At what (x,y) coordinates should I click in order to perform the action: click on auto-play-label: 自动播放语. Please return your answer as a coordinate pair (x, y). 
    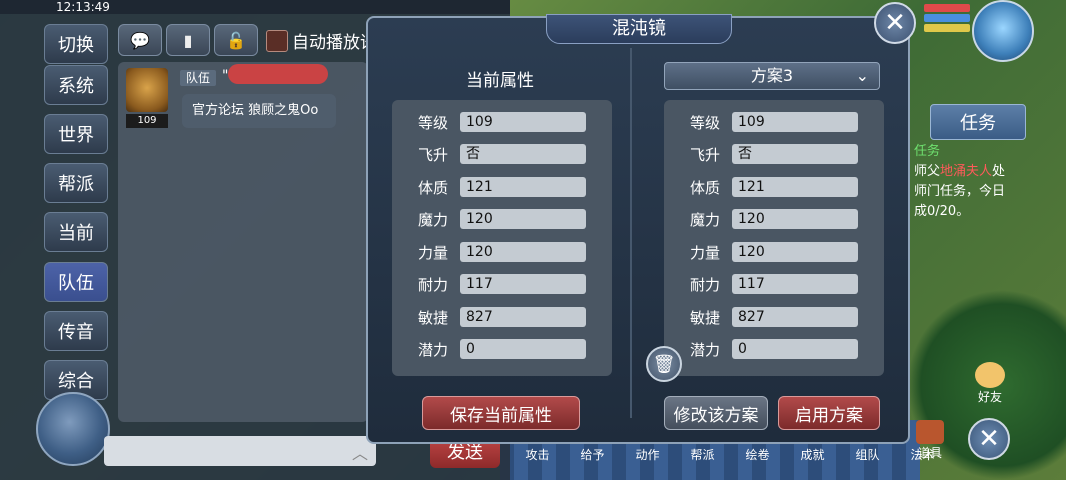
    Looking at the image, I should click on (334, 43).